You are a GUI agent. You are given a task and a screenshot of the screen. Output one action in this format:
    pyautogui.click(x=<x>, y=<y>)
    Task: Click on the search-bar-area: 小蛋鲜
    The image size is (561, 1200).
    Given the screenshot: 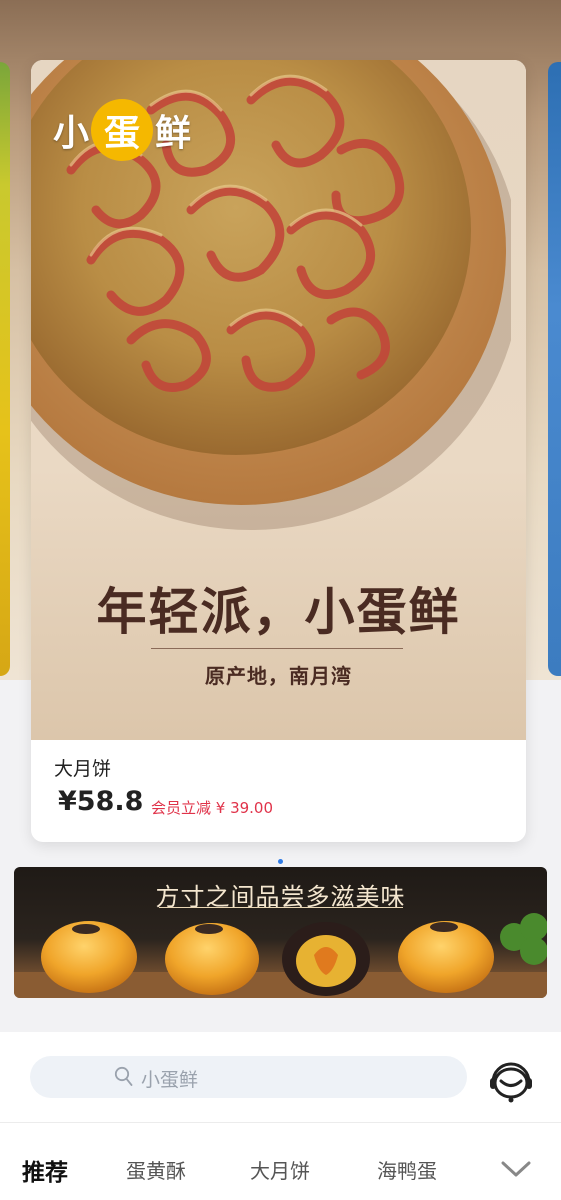 What is the action you would take?
    pyautogui.click(x=280, y=1077)
    